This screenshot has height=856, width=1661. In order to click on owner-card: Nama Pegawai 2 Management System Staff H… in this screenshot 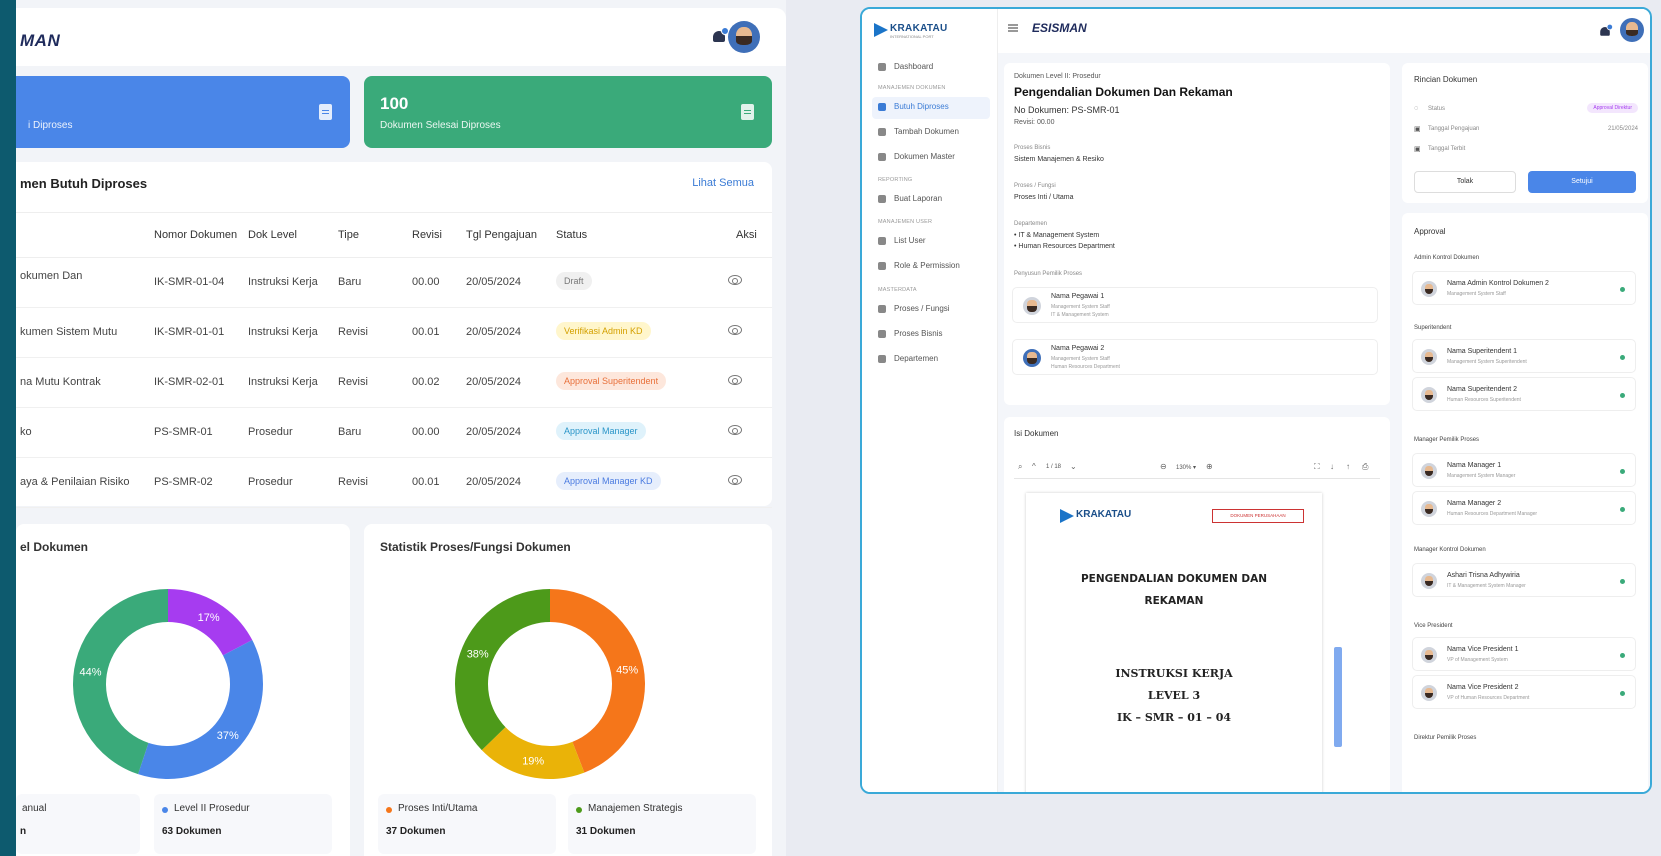, I will do `click(1195, 357)`.